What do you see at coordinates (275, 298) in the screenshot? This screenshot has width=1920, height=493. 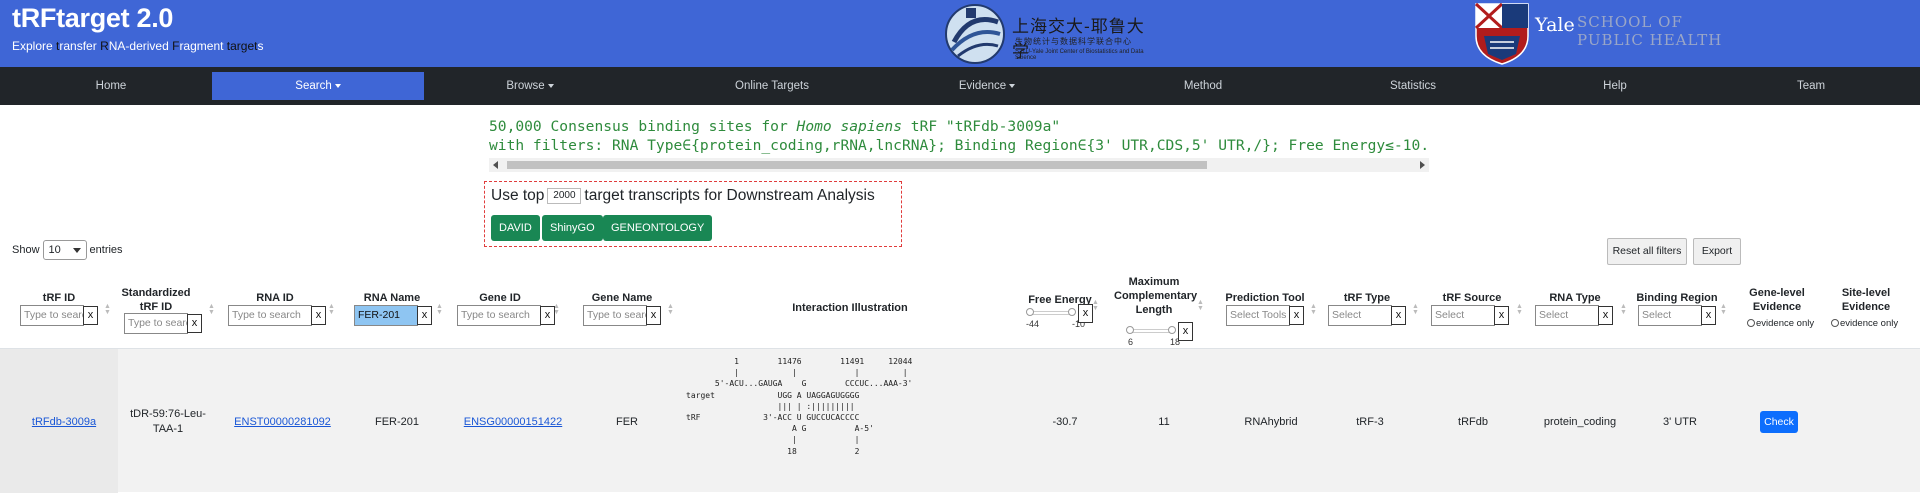 I see `col-header-rna-id: RNA ID` at bounding box center [275, 298].